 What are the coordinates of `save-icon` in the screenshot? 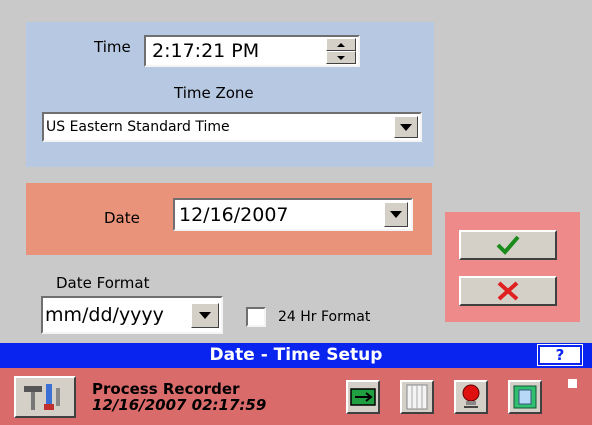 It's located at (525, 397).